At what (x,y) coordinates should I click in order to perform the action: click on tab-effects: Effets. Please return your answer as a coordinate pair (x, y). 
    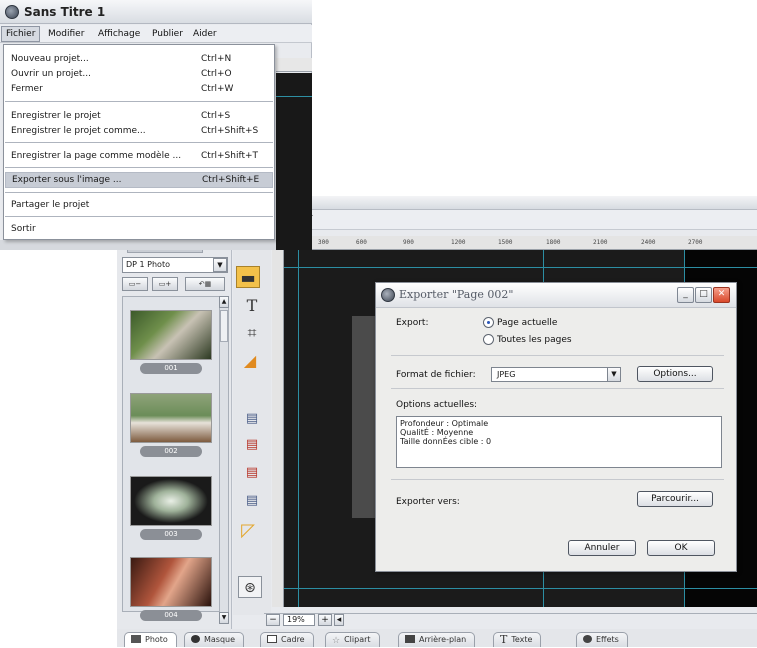
    Looking at the image, I should click on (602, 639).